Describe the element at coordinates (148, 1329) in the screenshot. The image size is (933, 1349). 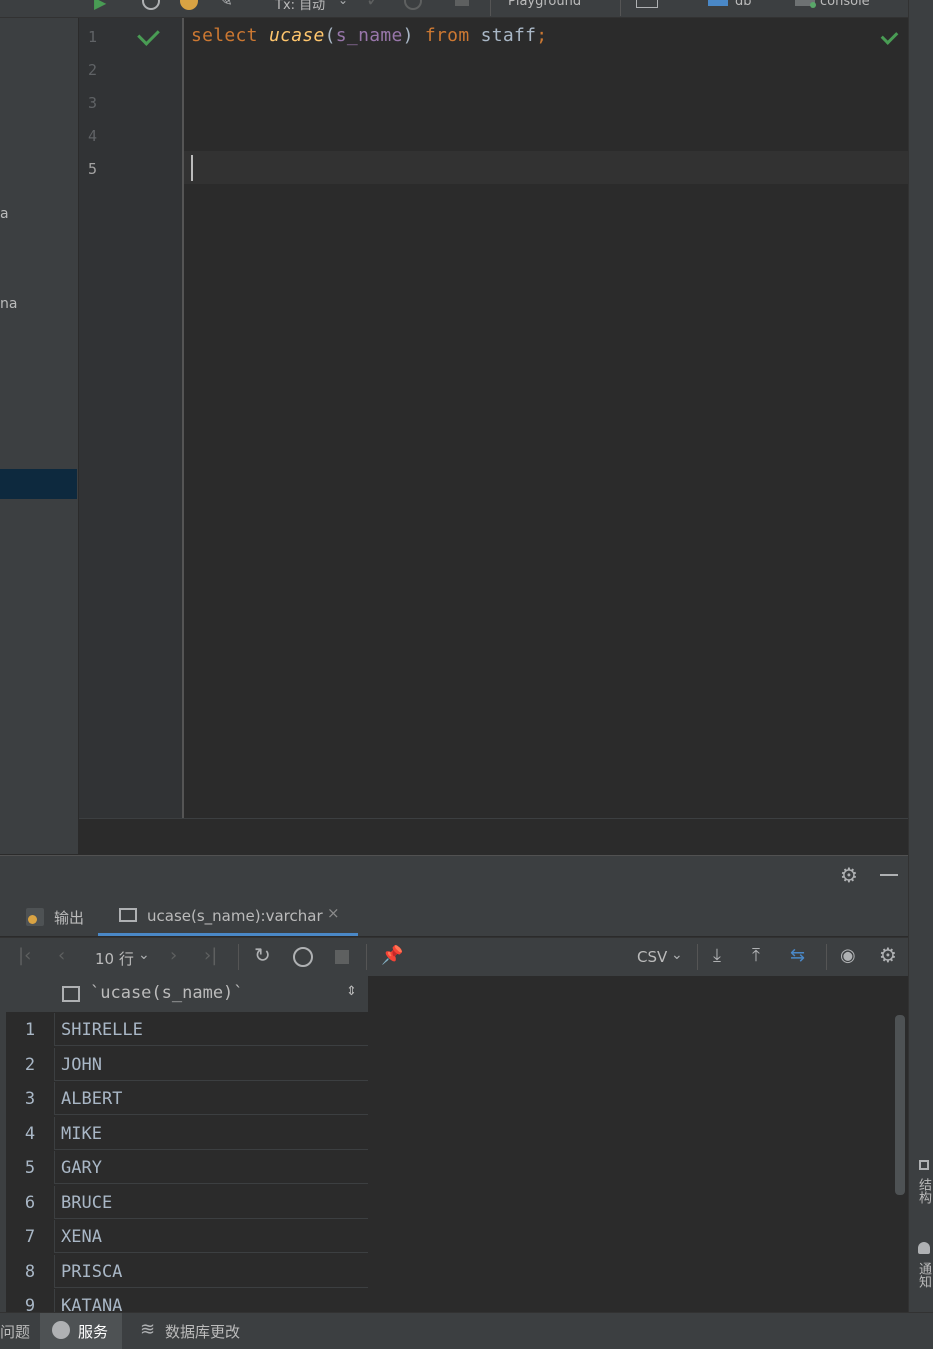
I see `database-changes-icon: ≋` at that location.